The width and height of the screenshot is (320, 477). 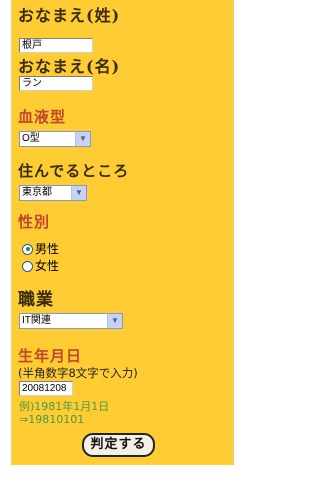 I want to click on gender-option-female: 女性, so click(x=40, y=266).